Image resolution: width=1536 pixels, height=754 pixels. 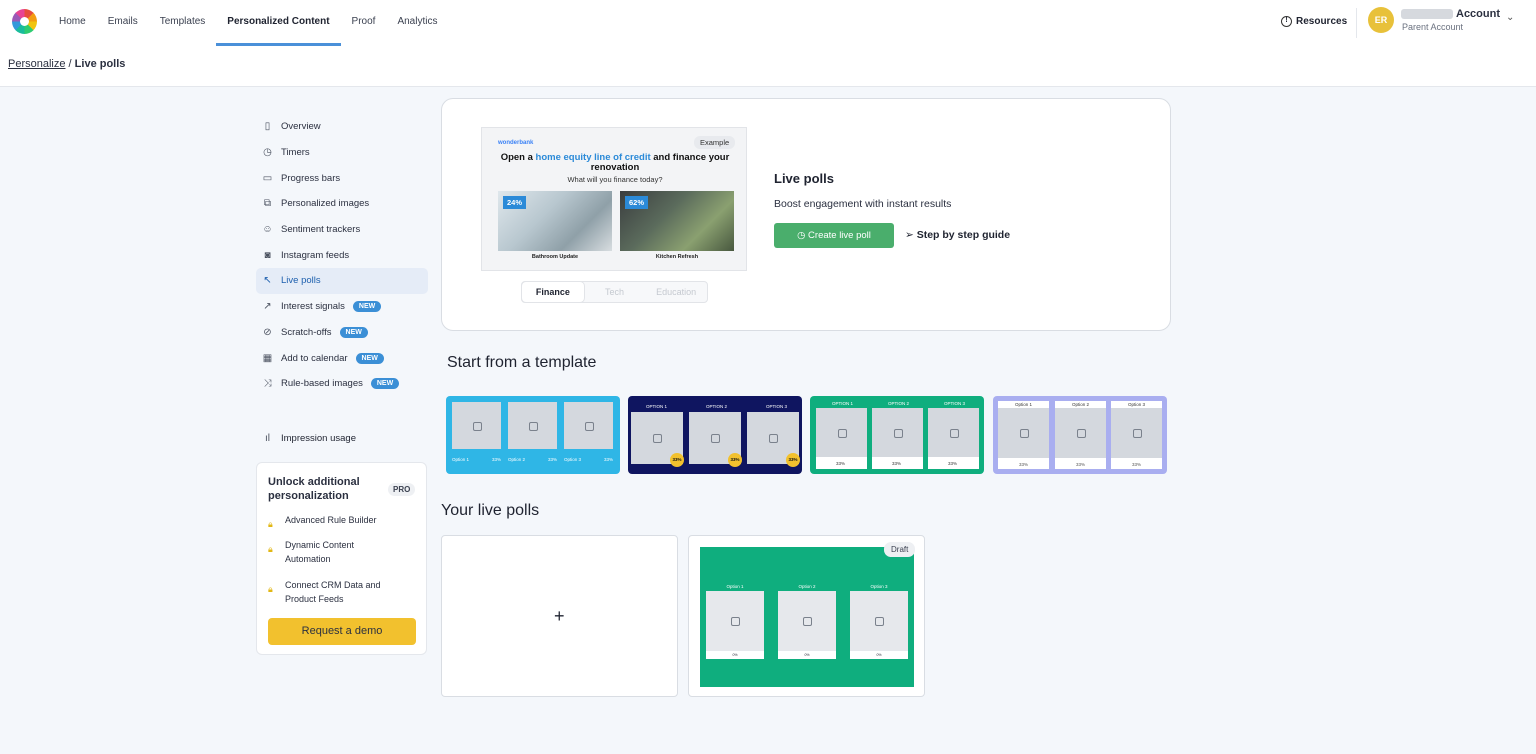 What do you see at coordinates (342, 230) in the screenshot?
I see `sidebar-item-sentiment-trackers: ☺ Sentiment trackers` at bounding box center [342, 230].